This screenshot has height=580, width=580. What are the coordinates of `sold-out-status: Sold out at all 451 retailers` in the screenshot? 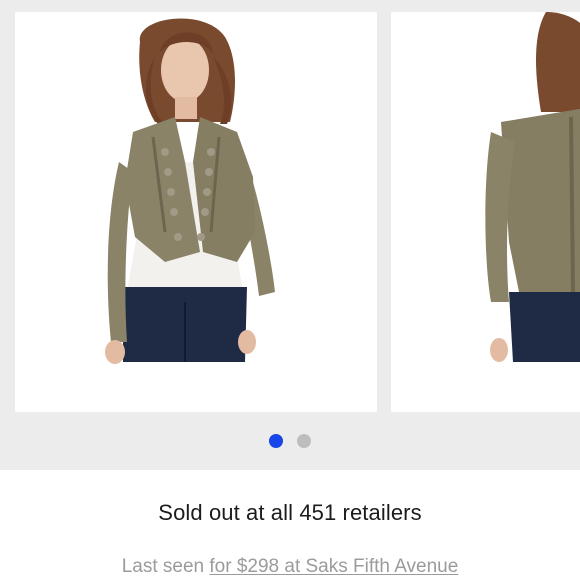 It's located at (290, 512).